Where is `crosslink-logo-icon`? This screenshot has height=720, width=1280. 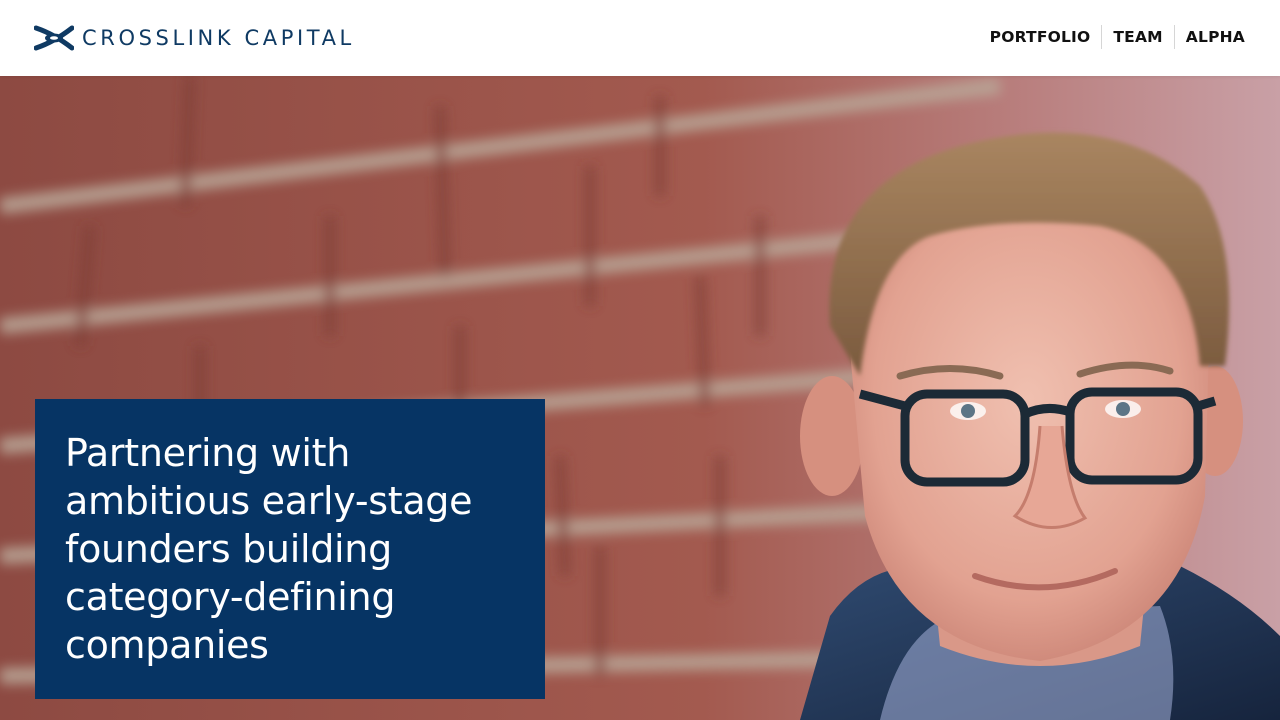
crosslink-logo-icon is located at coordinates (54, 38).